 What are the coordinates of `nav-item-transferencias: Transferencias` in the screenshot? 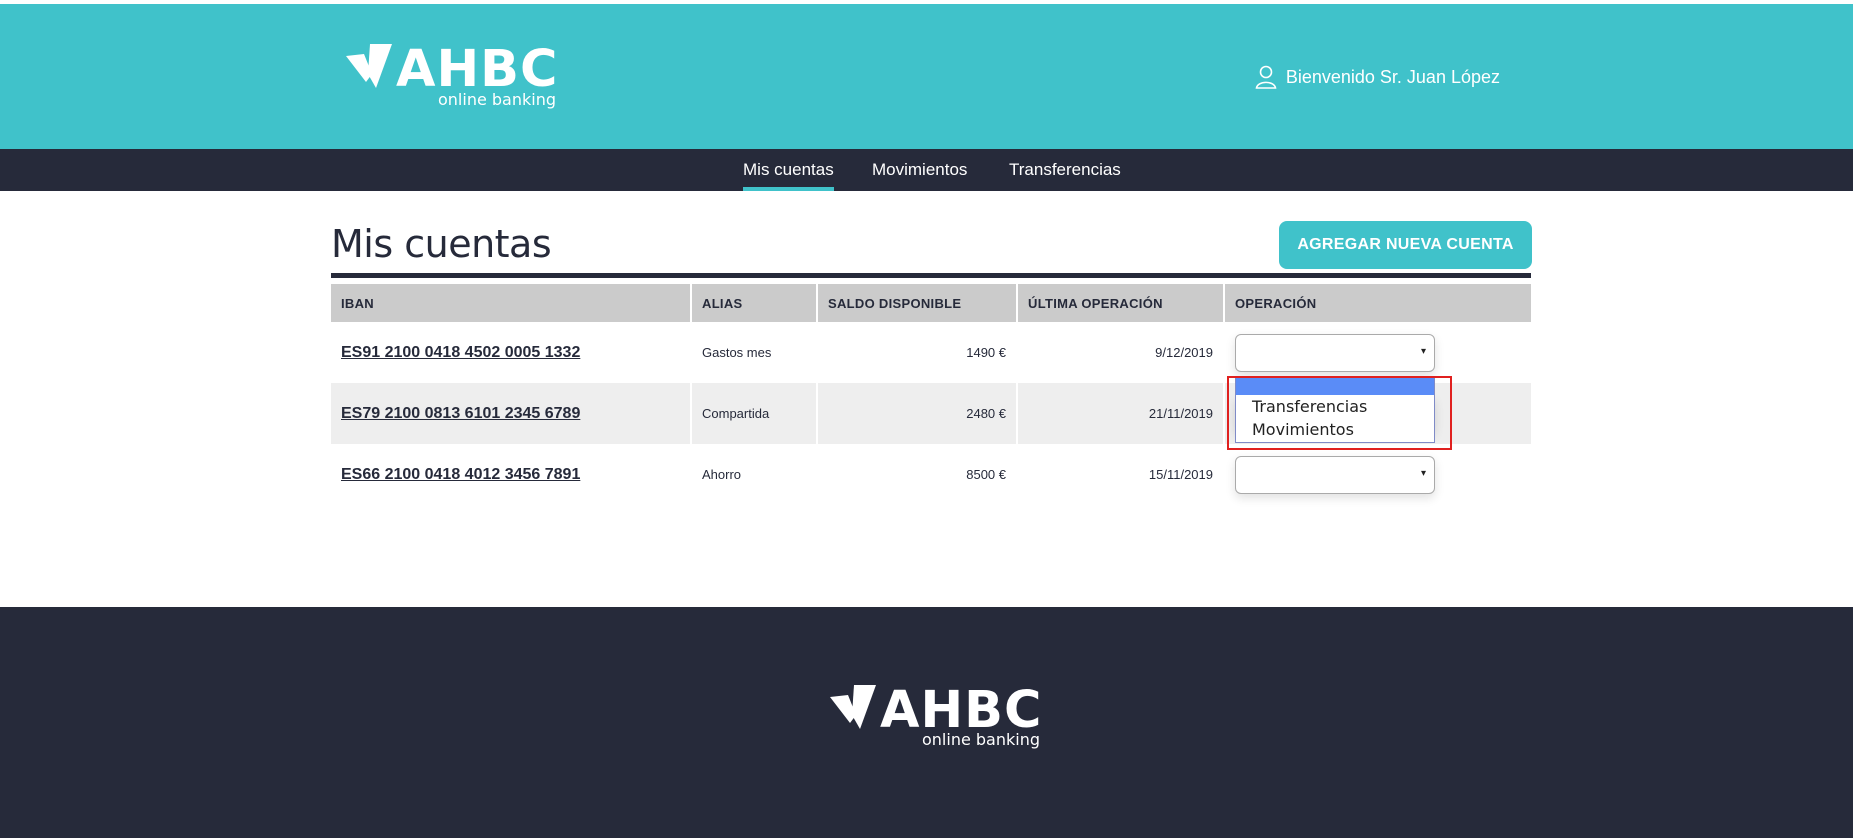 It's located at (1065, 170).